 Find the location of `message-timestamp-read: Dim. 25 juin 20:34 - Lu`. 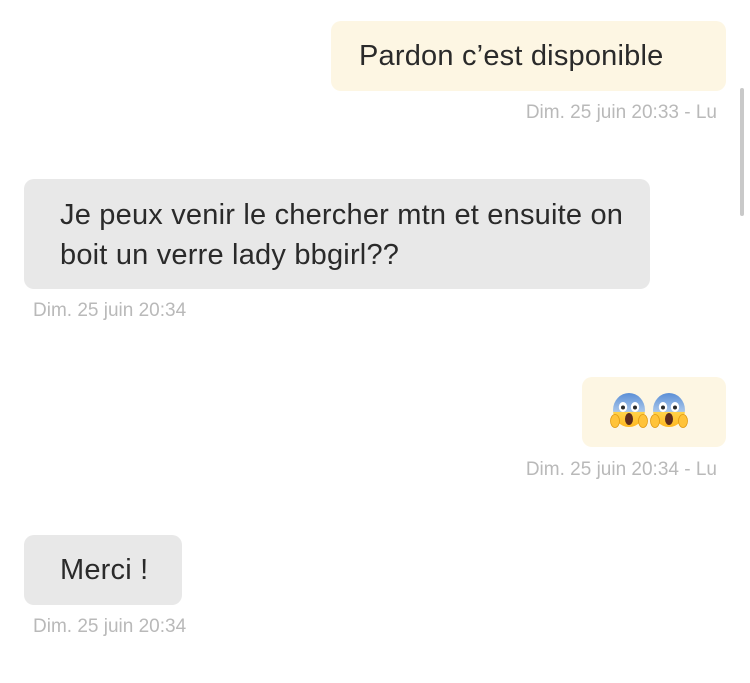

message-timestamp-read: Dim. 25 juin 20:34 - Lu is located at coordinates (621, 469).